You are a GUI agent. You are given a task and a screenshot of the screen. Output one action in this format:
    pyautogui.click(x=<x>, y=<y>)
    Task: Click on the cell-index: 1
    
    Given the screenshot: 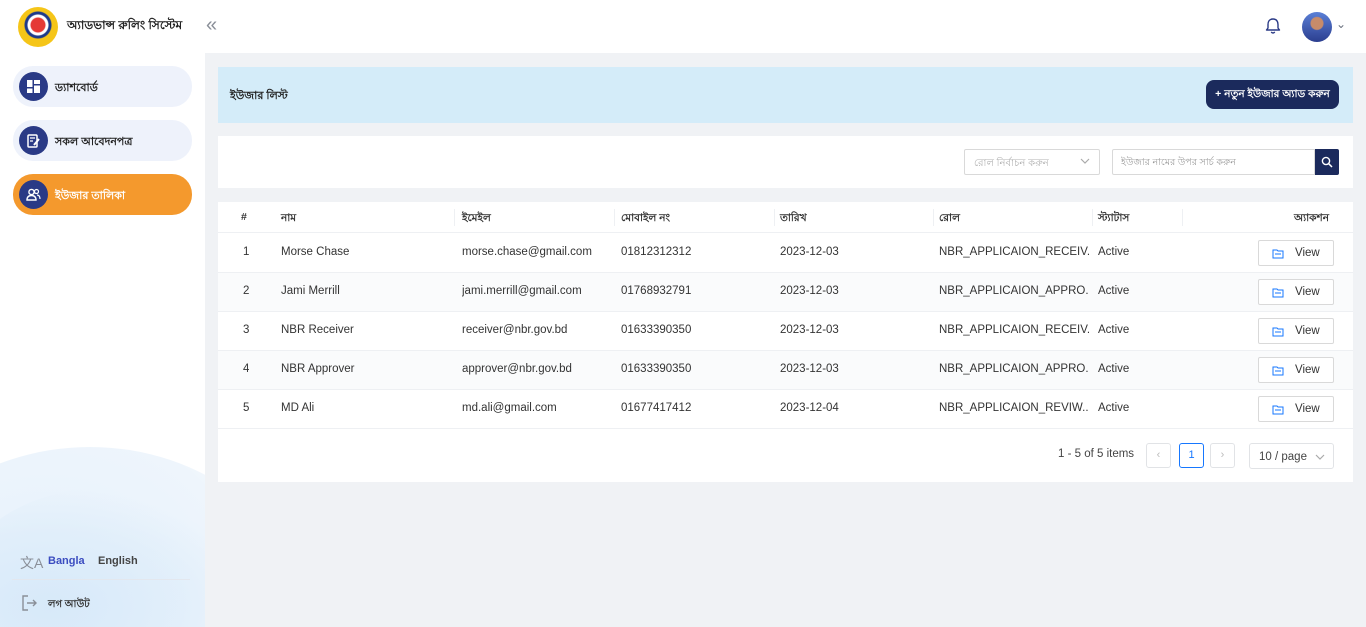 What is the action you would take?
    pyautogui.click(x=246, y=252)
    